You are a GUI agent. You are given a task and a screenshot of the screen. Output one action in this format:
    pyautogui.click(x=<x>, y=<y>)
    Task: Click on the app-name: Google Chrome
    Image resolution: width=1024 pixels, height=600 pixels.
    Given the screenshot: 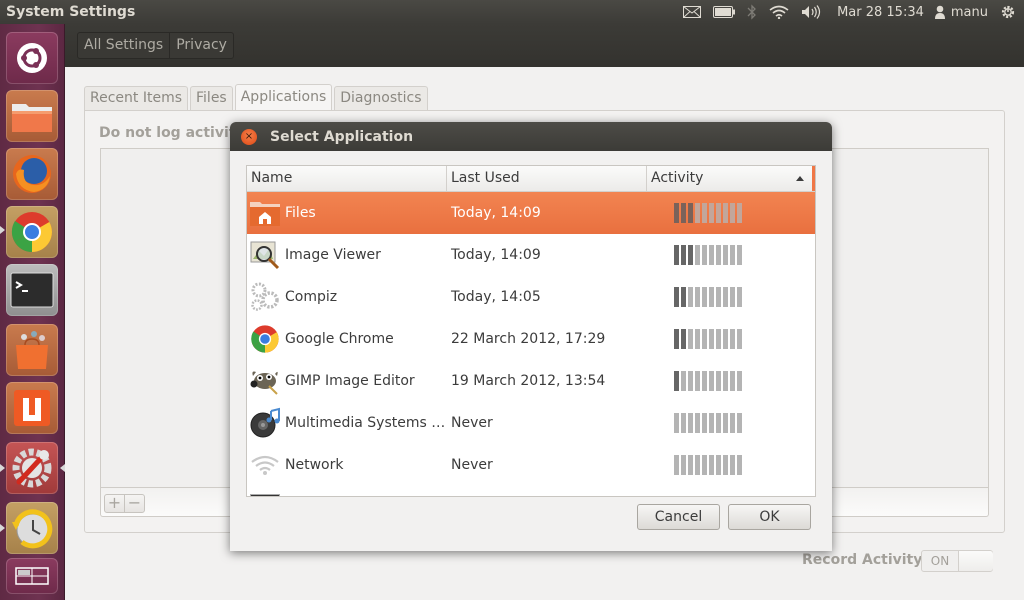 What is the action you would take?
    pyautogui.click(x=339, y=339)
    